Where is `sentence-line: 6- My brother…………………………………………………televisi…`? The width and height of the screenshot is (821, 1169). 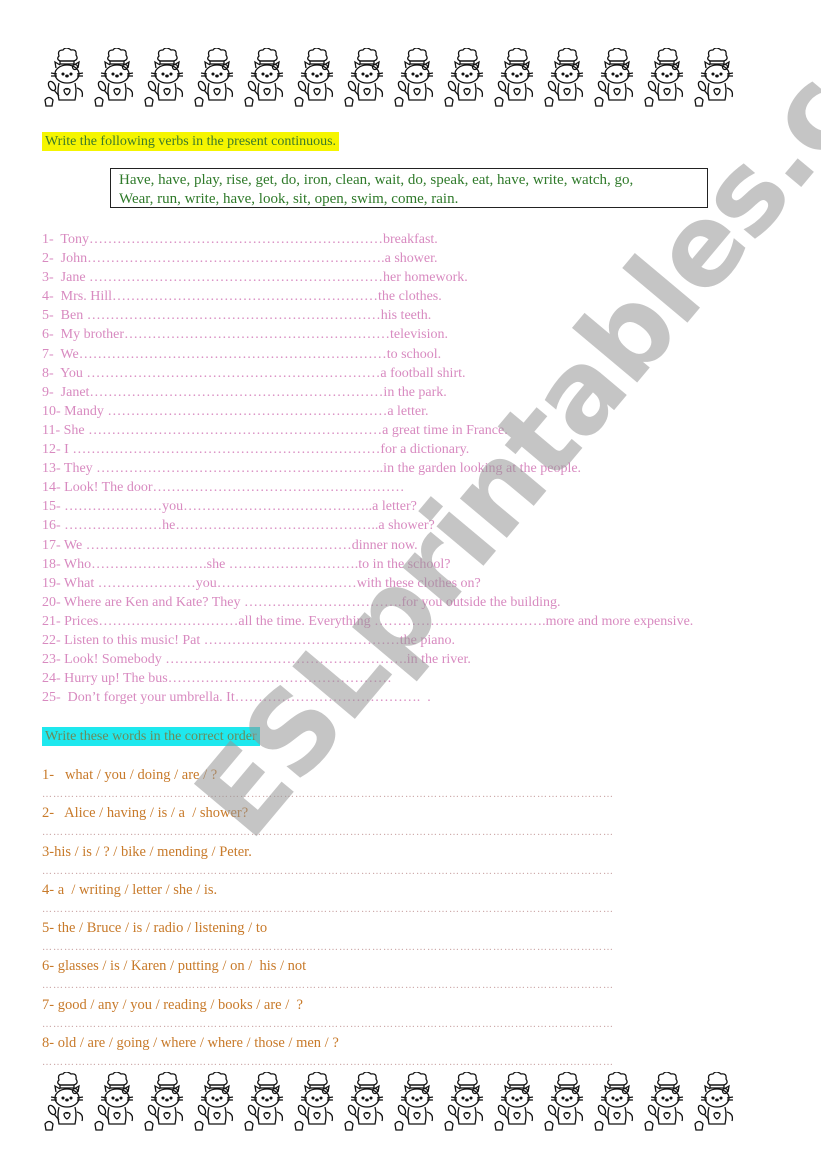 sentence-line: 6- My brother…………………………………………………televisi… is located at coordinates (245, 335).